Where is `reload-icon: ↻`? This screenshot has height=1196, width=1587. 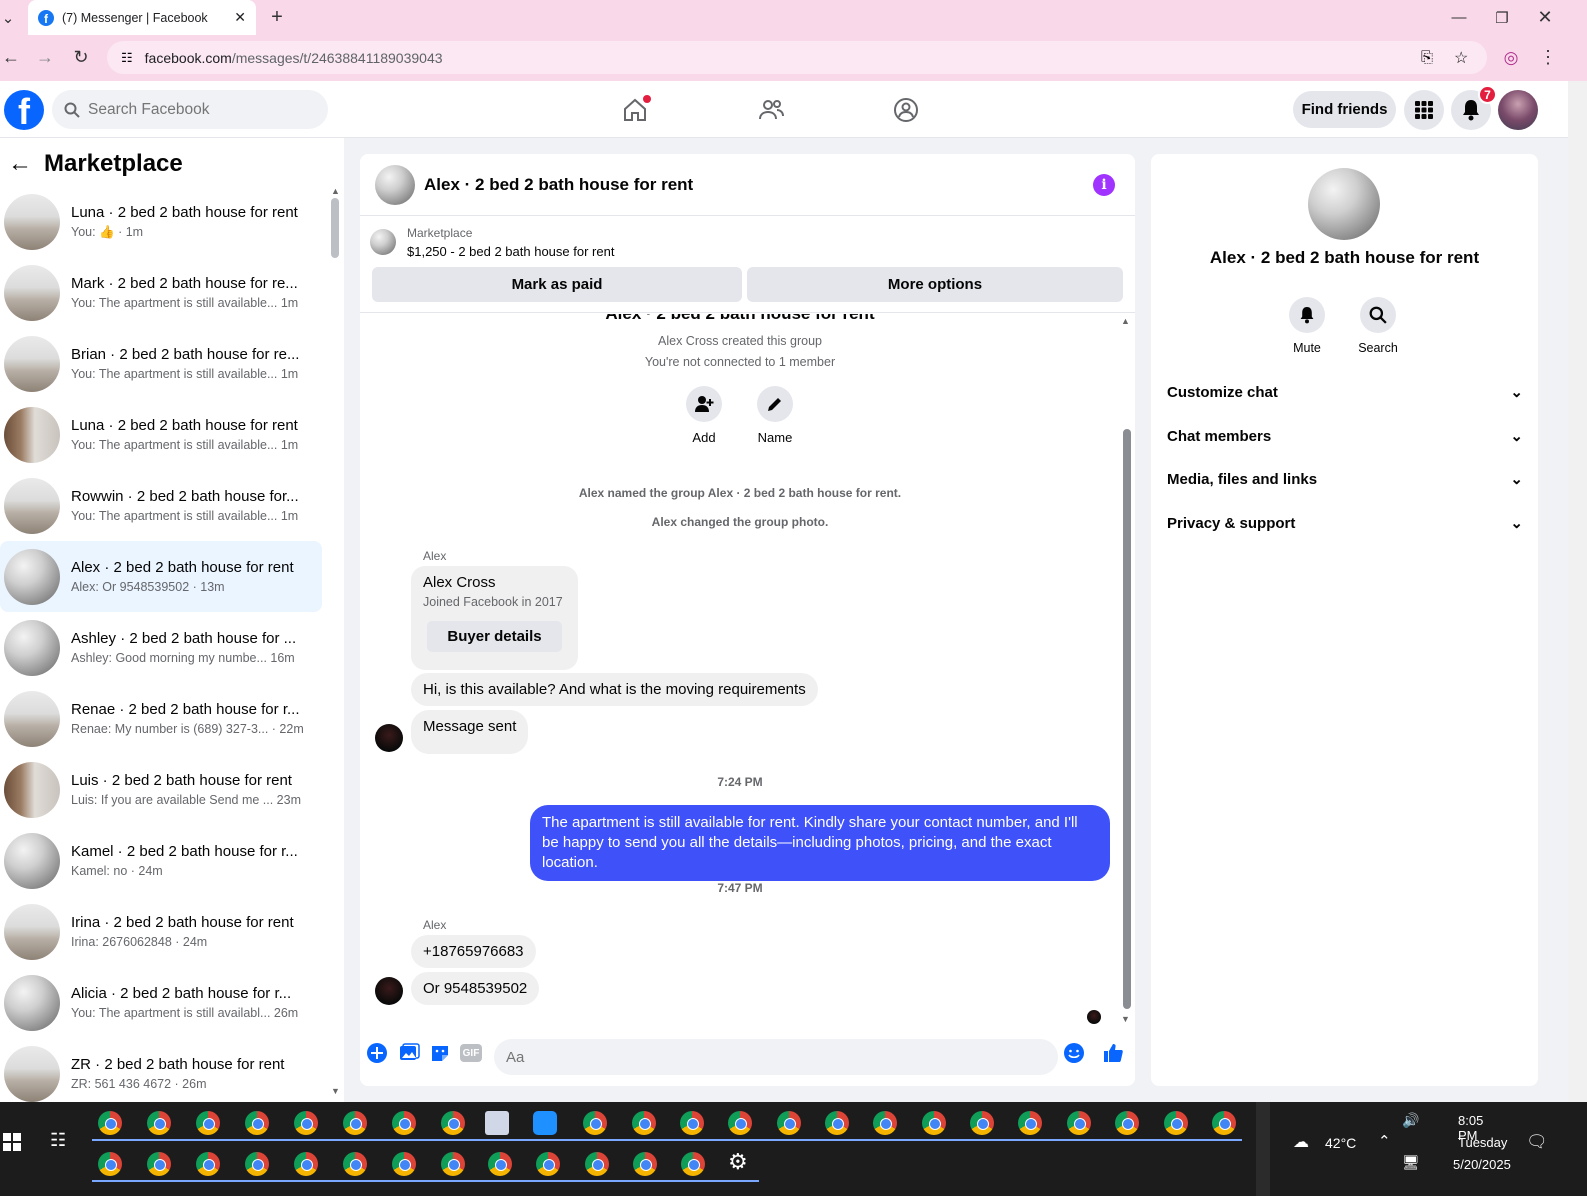 reload-icon: ↻ is located at coordinates (81, 57).